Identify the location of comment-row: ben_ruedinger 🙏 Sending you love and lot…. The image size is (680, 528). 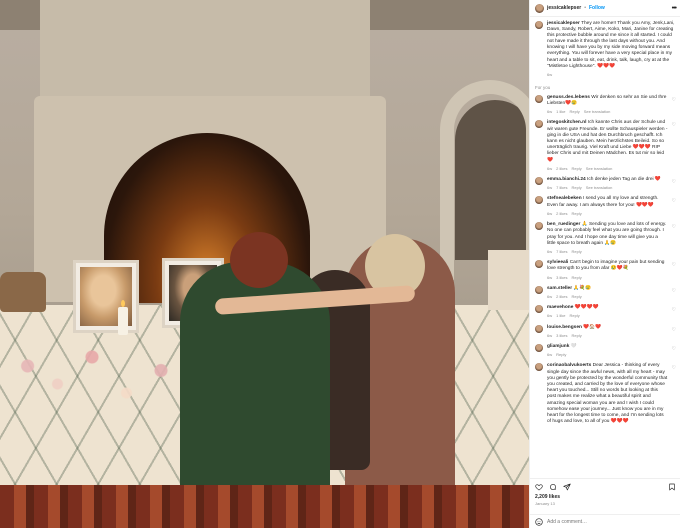
(605, 238).